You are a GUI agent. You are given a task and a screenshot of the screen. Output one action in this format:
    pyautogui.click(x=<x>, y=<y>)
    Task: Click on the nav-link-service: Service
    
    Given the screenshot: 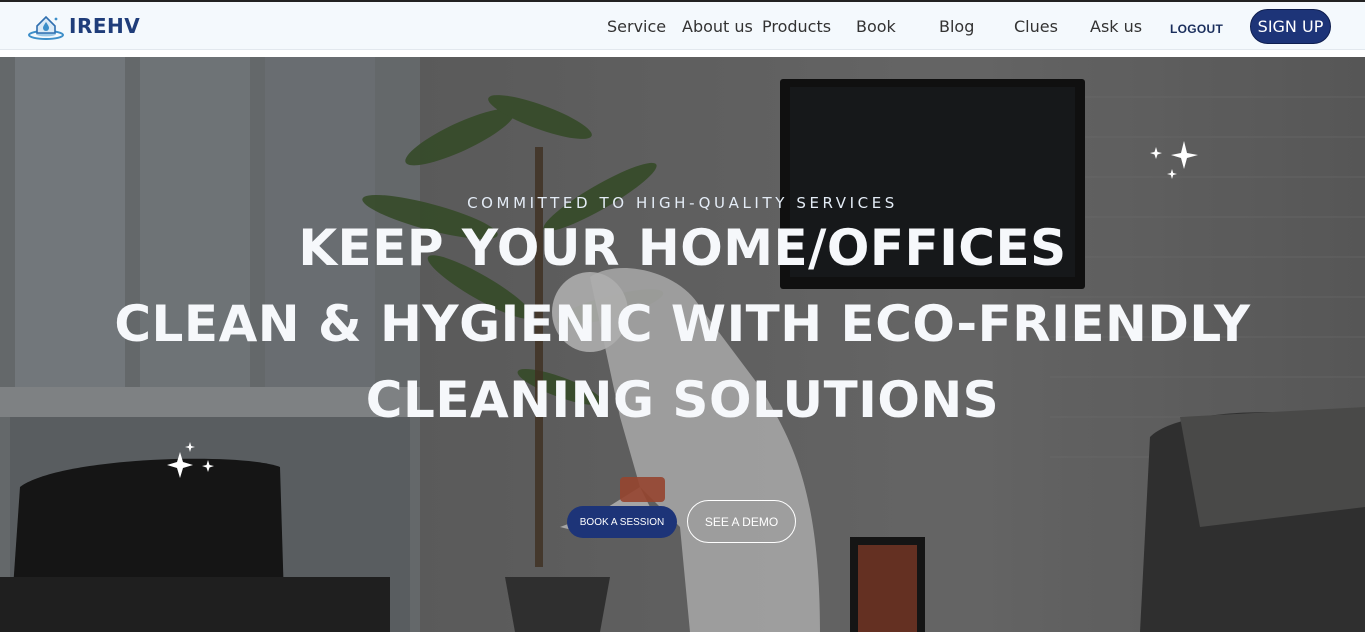 What is the action you would take?
    pyautogui.click(x=636, y=26)
    